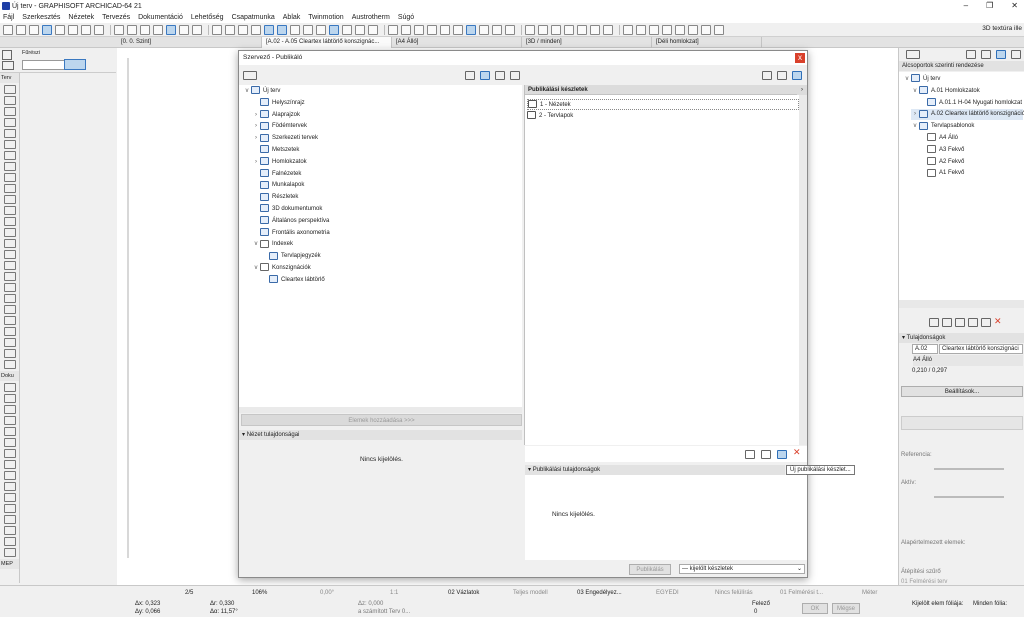 The height and width of the screenshot is (617, 1024). I want to click on dialog-close-button: x, so click(800, 58).